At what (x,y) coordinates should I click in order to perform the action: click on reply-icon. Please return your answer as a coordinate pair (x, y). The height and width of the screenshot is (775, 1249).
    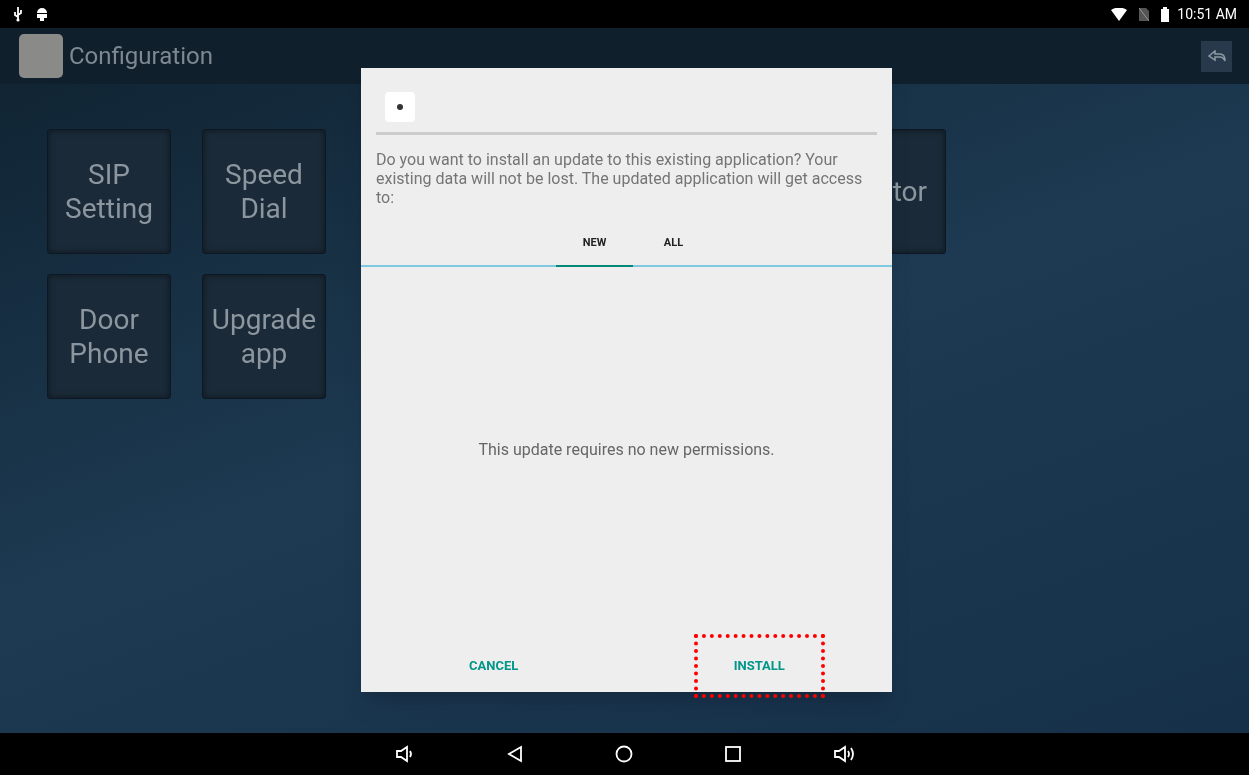
    Looking at the image, I should click on (1216, 56).